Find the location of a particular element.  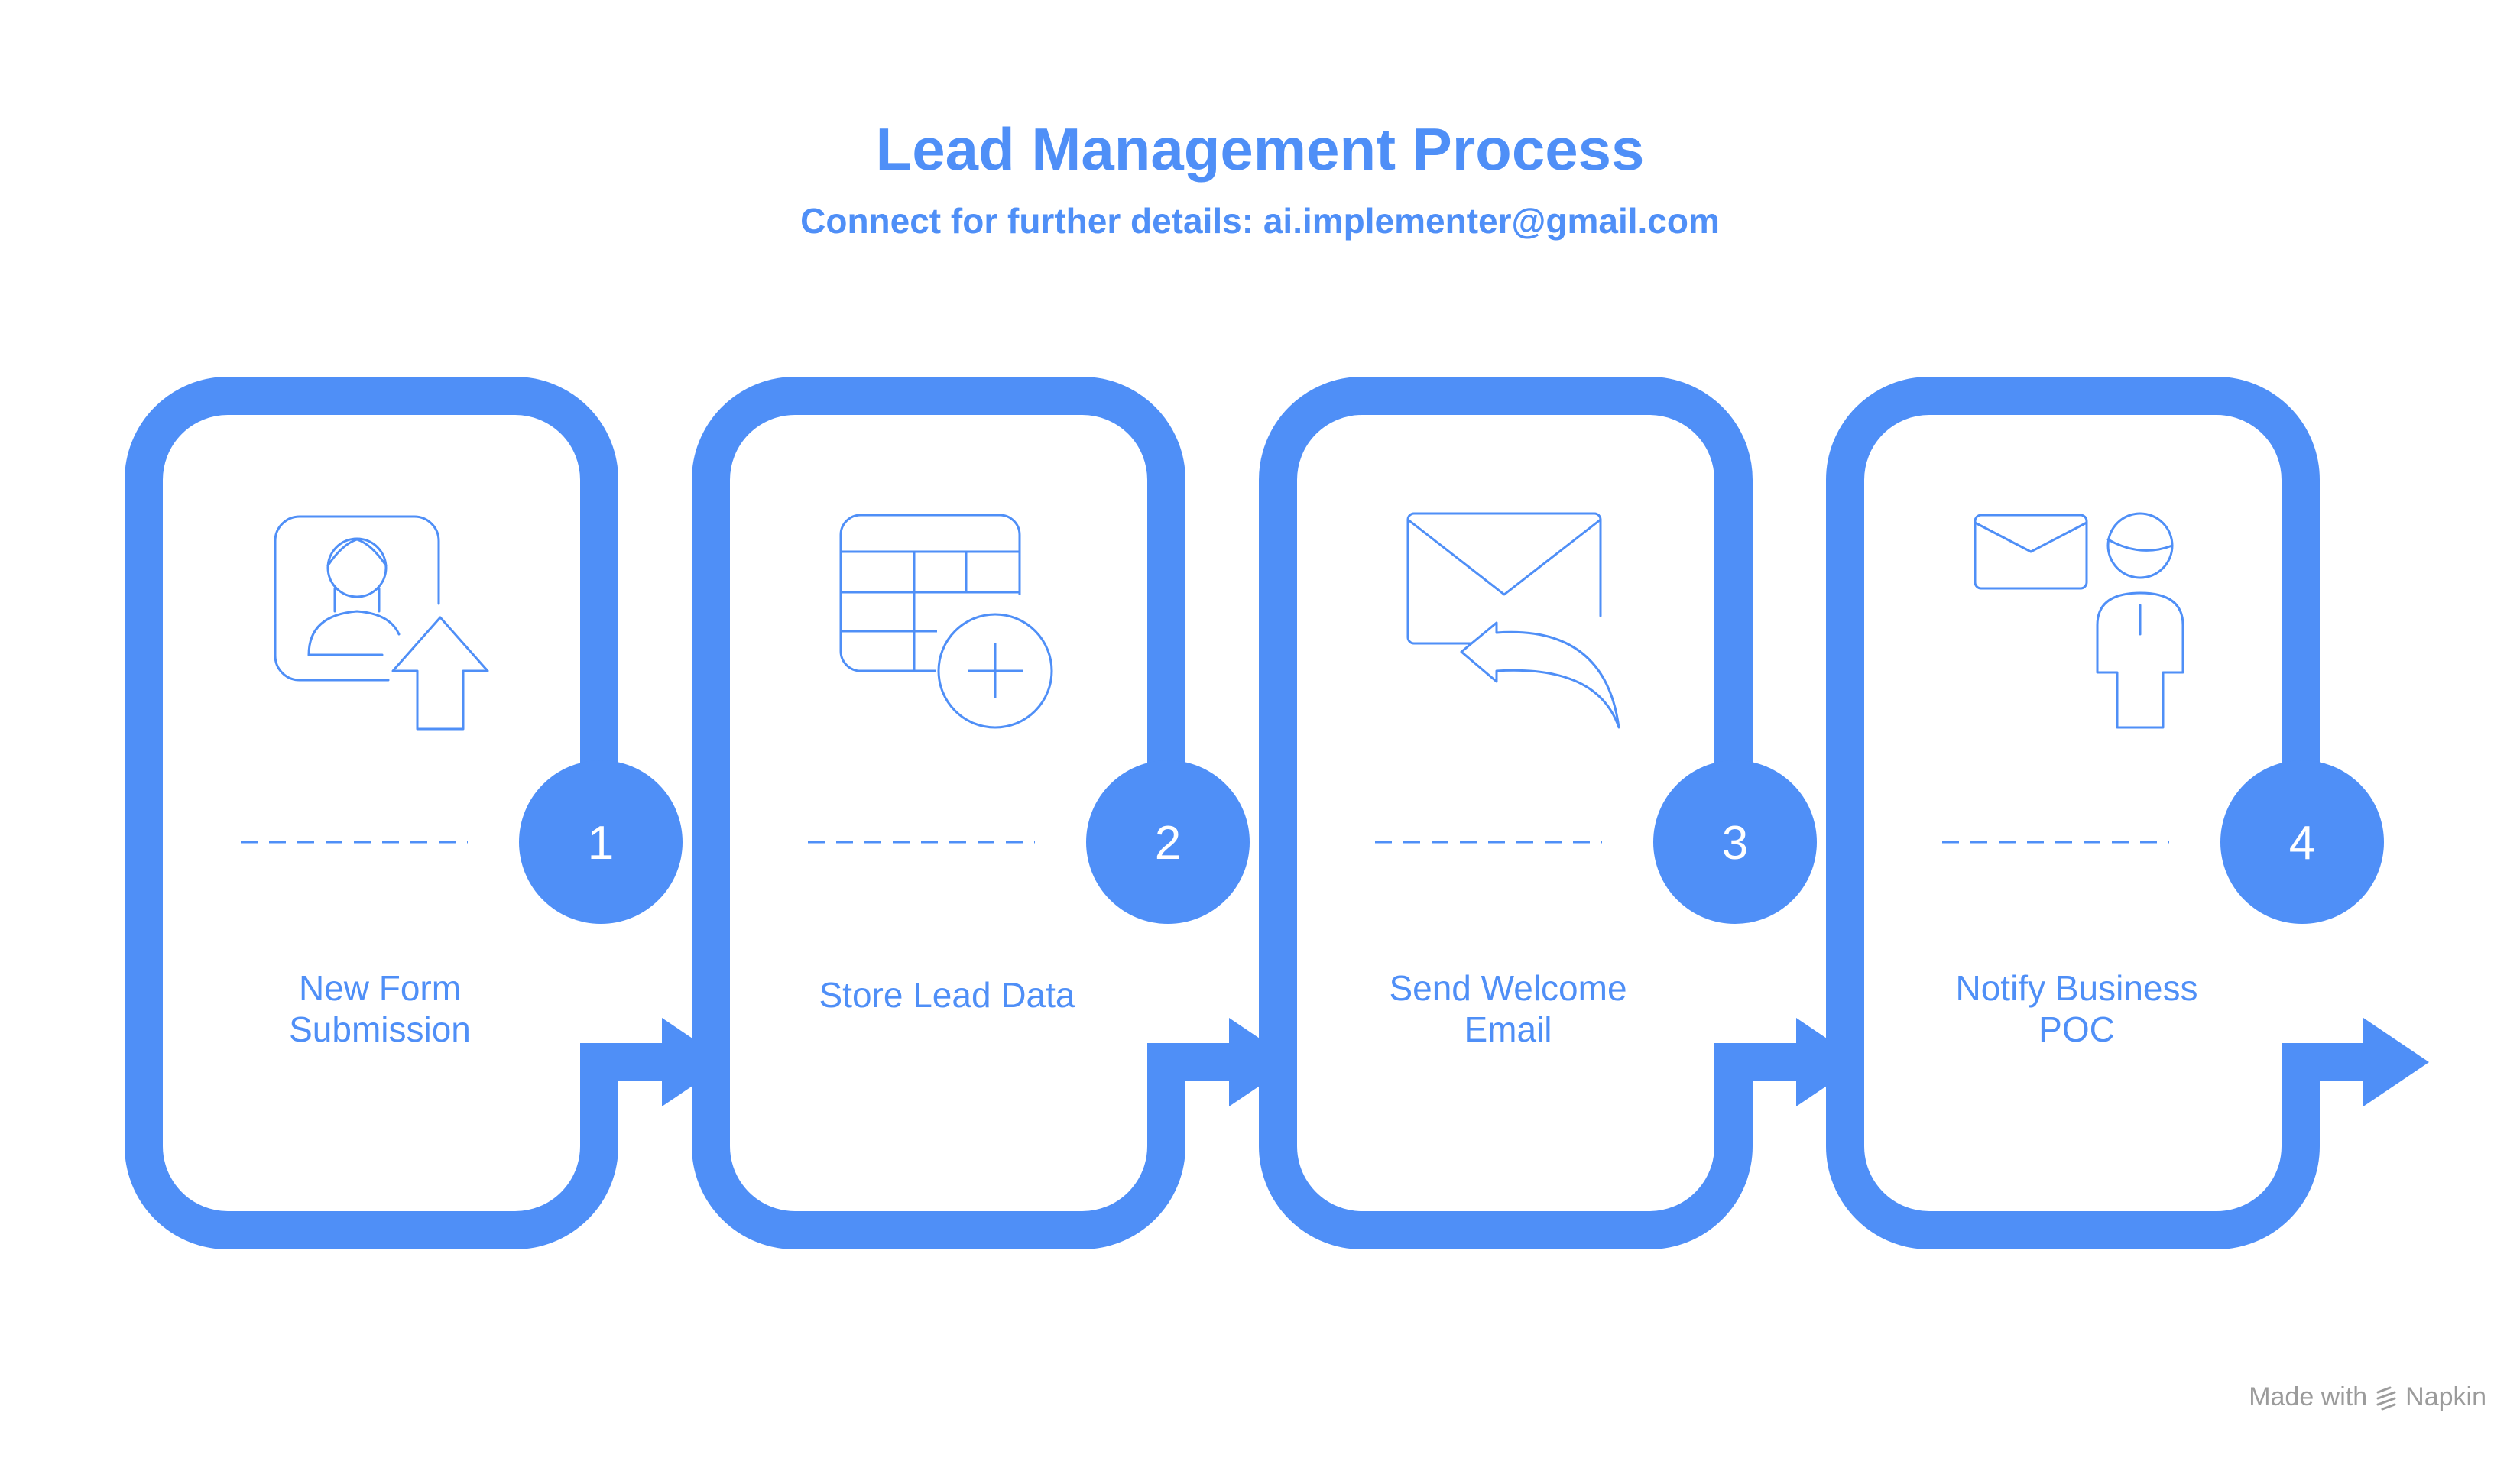

email-person-icon is located at coordinates (2079, 620).